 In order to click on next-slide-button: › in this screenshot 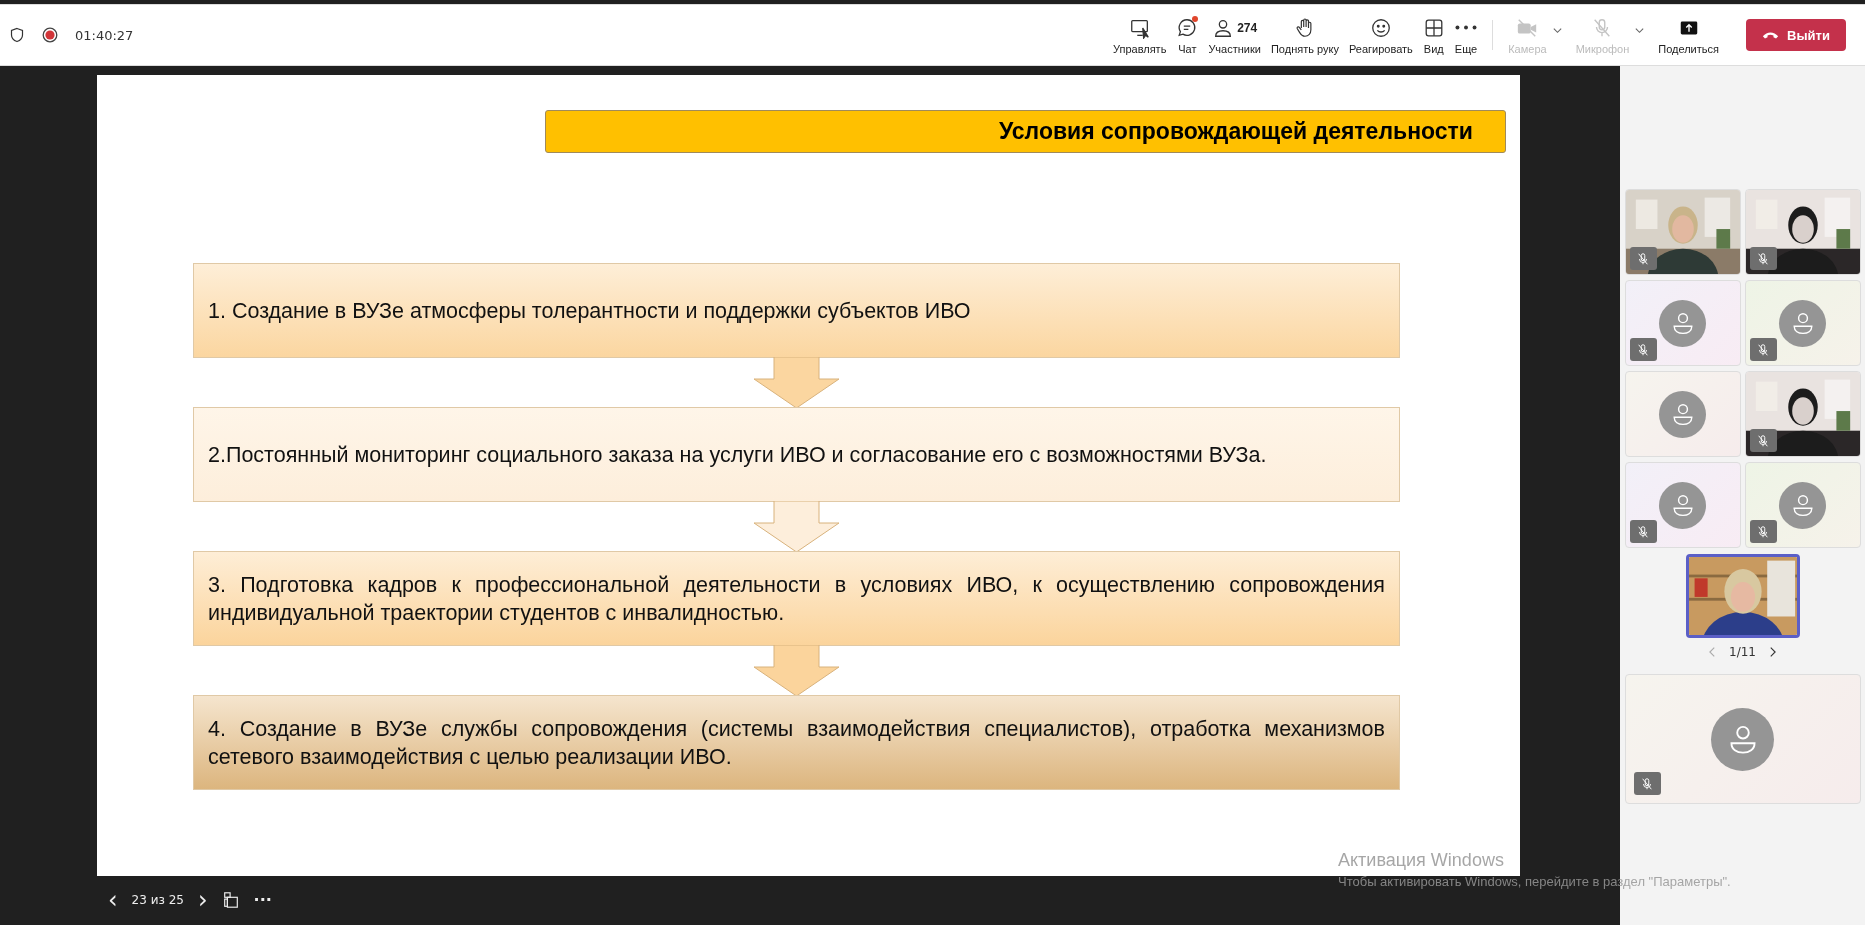, I will do `click(202, 900)`.